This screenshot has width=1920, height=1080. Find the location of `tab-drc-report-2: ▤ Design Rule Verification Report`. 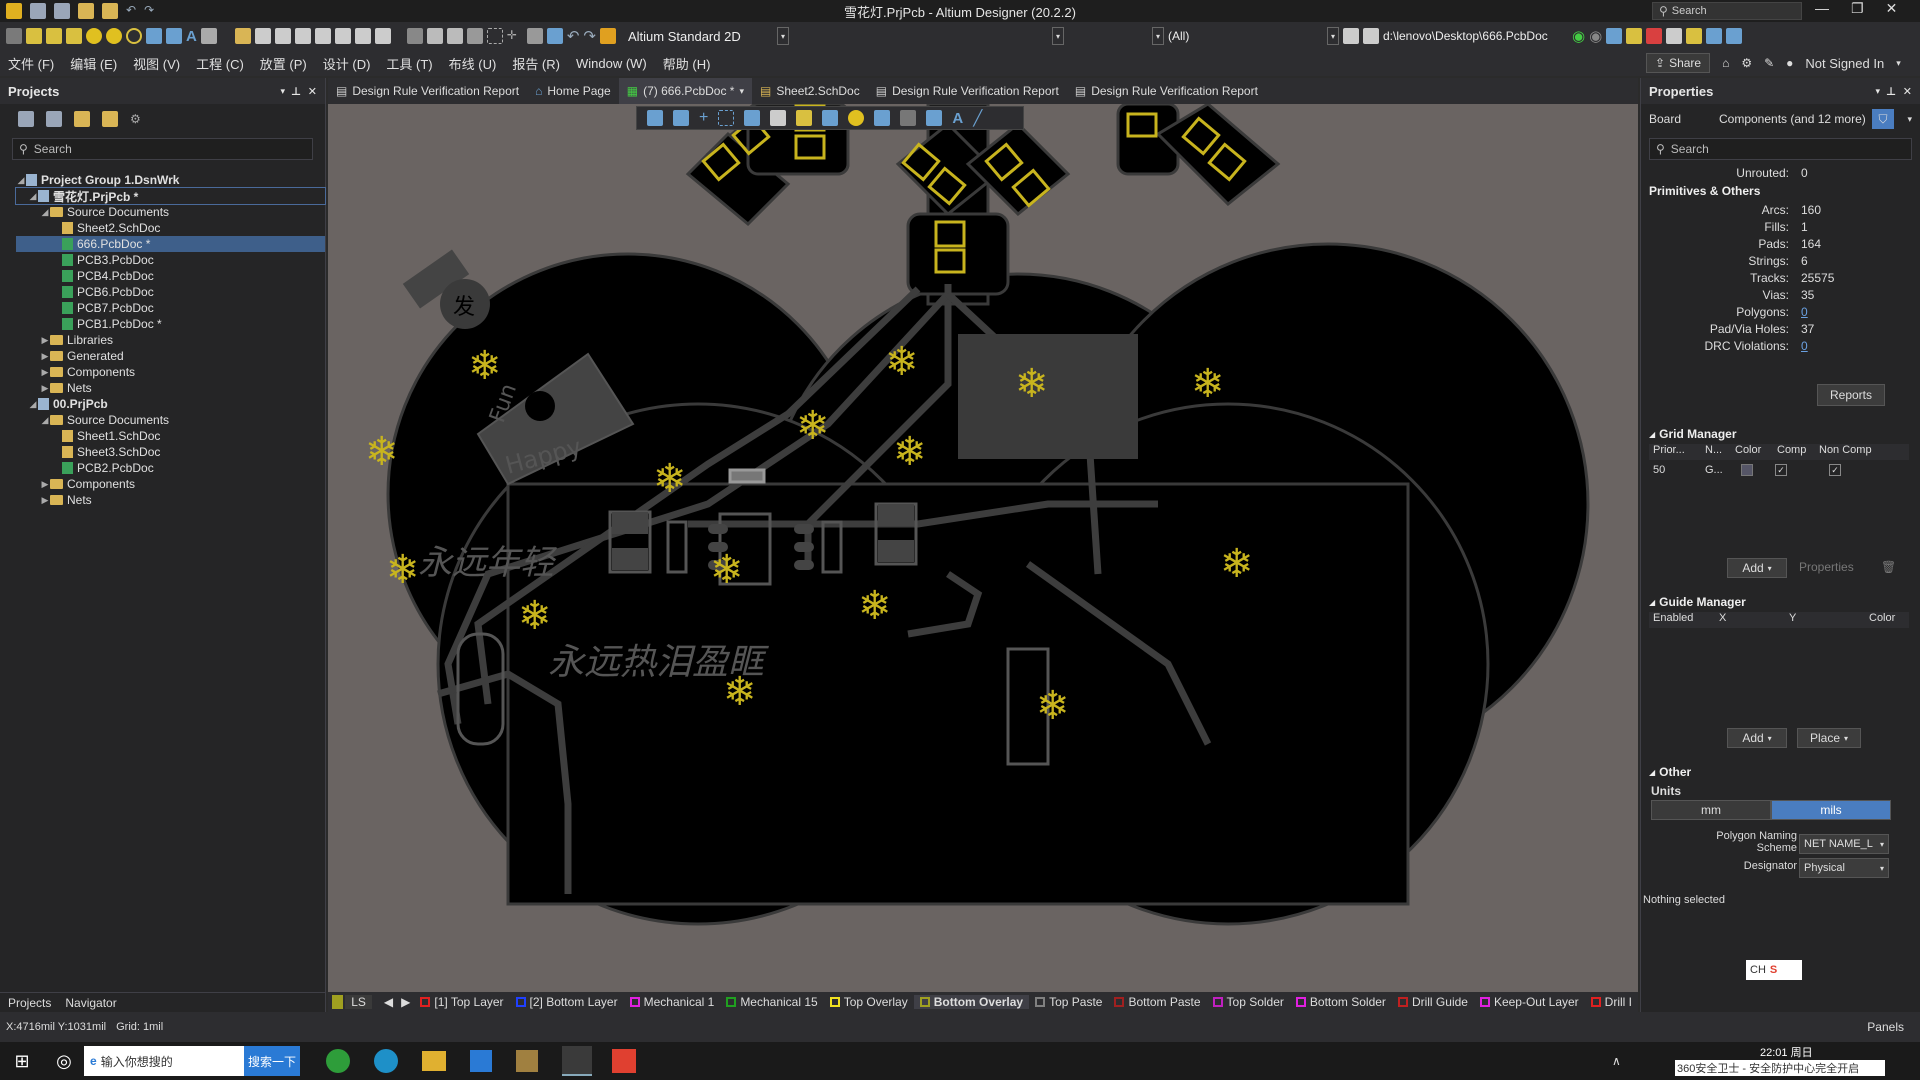

tab-drc-report-2: ▤ Design Rule Verification Report is located at coordinates (967, 91).